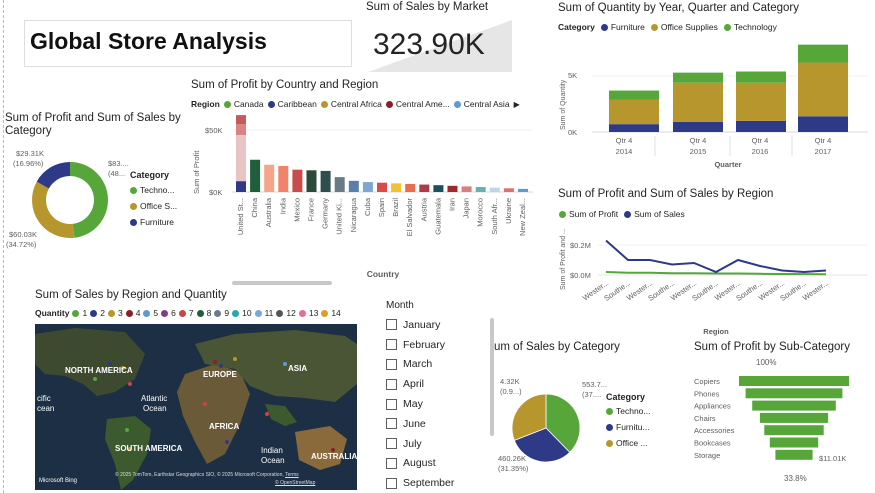  What do you see at coordinates (292, 475) in the screenshot?
I see `map-terms-link: Terms` at bounding box center [292, 475].